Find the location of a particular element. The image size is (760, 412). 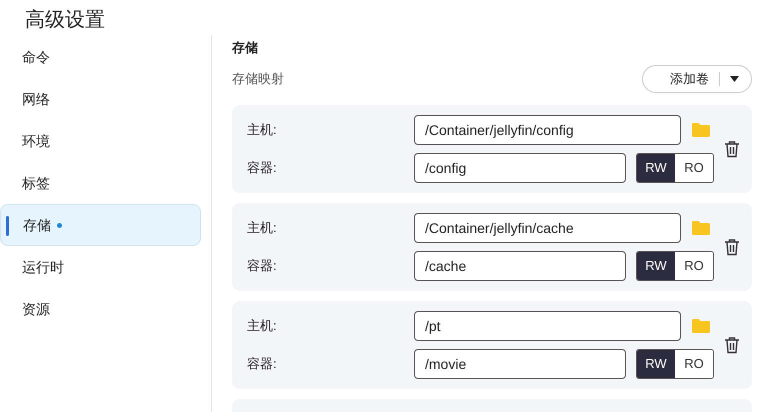

subsection-title: 存储映射 is located at coordinates (258, 79).